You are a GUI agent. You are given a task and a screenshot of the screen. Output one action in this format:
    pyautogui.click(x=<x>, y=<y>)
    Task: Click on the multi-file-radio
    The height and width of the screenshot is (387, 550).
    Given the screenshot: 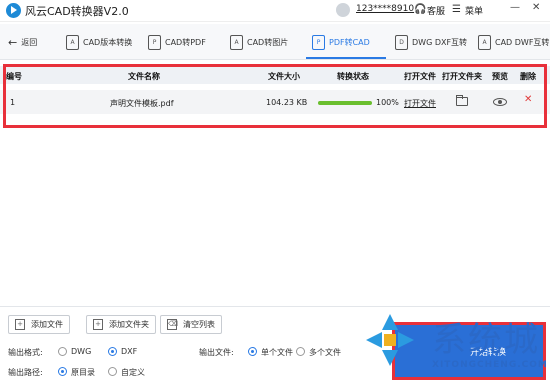 What is the action you would take?
    pyautogui.click(x=300, y=351)
    